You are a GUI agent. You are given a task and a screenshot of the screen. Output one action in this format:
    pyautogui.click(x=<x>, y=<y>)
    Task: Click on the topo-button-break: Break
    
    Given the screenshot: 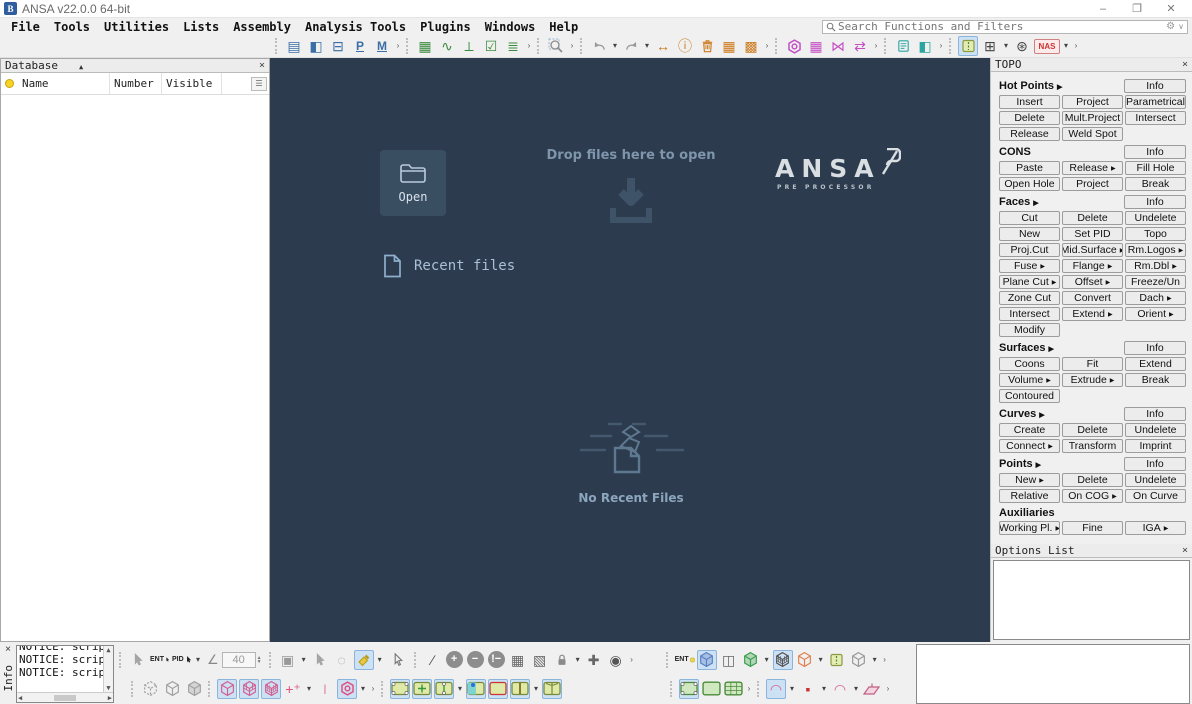 What is the action you would take?
    pyautogui.click(x=1155, y=380)
    